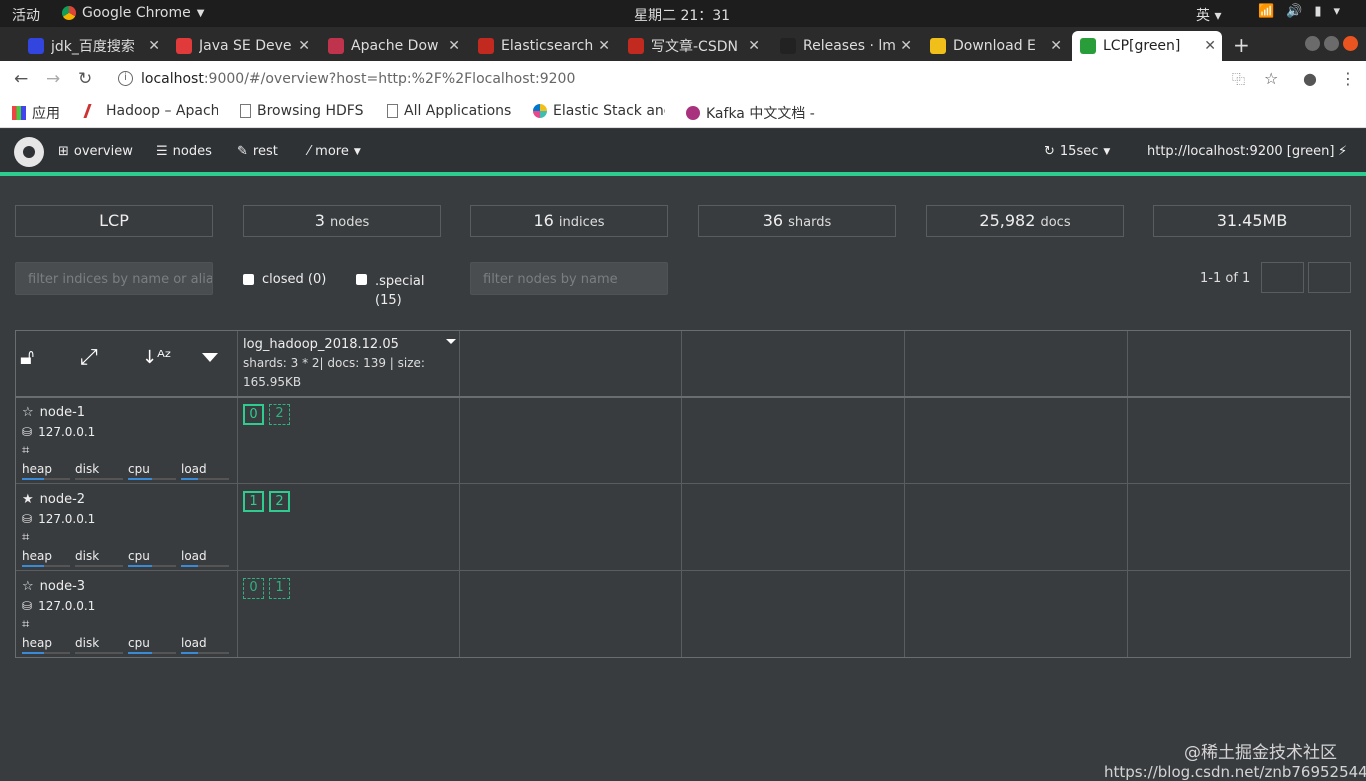 The height and width of the screenshot is (781, 1366). I want to click on input-method: 英 ▾, so click(1208, 15).